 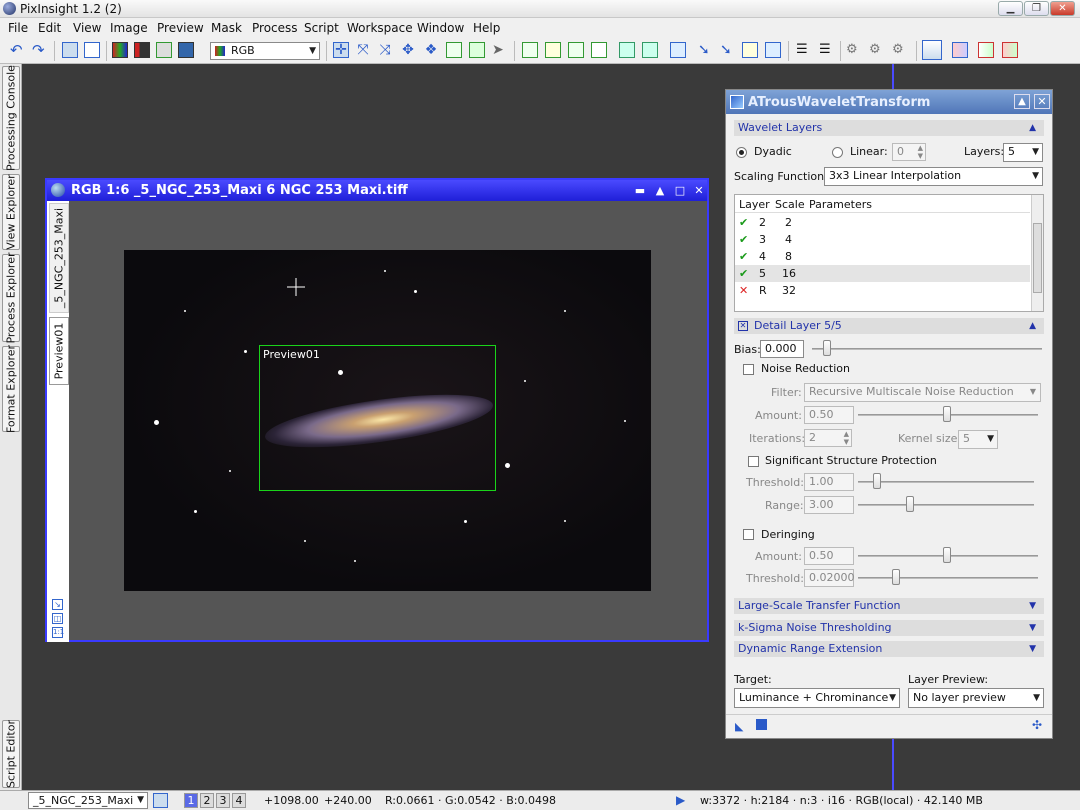 What do you see at coordinates (377, 418) in the screenshot?
I see `preview-rectangle: Preview01` at bounding box center [377, 418].